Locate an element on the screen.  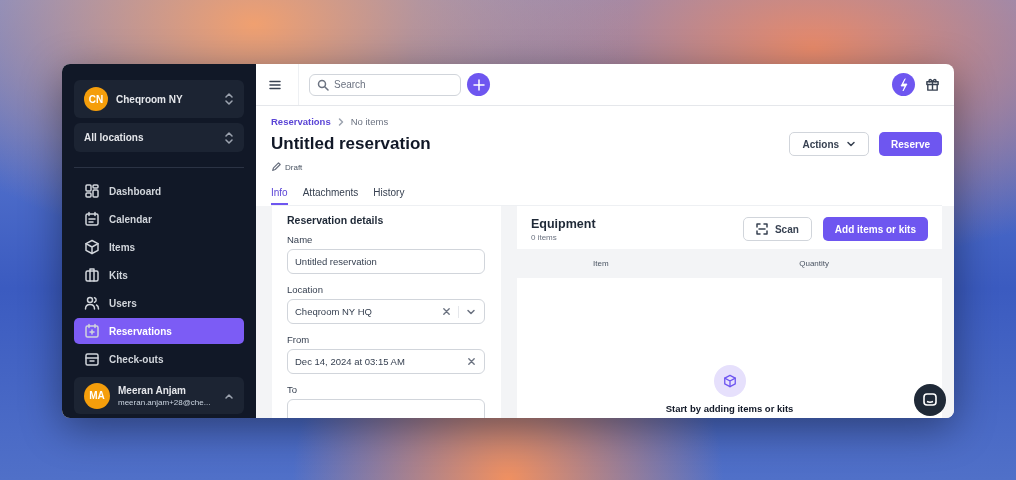
scan-icon is located at coordinates (761, 229).